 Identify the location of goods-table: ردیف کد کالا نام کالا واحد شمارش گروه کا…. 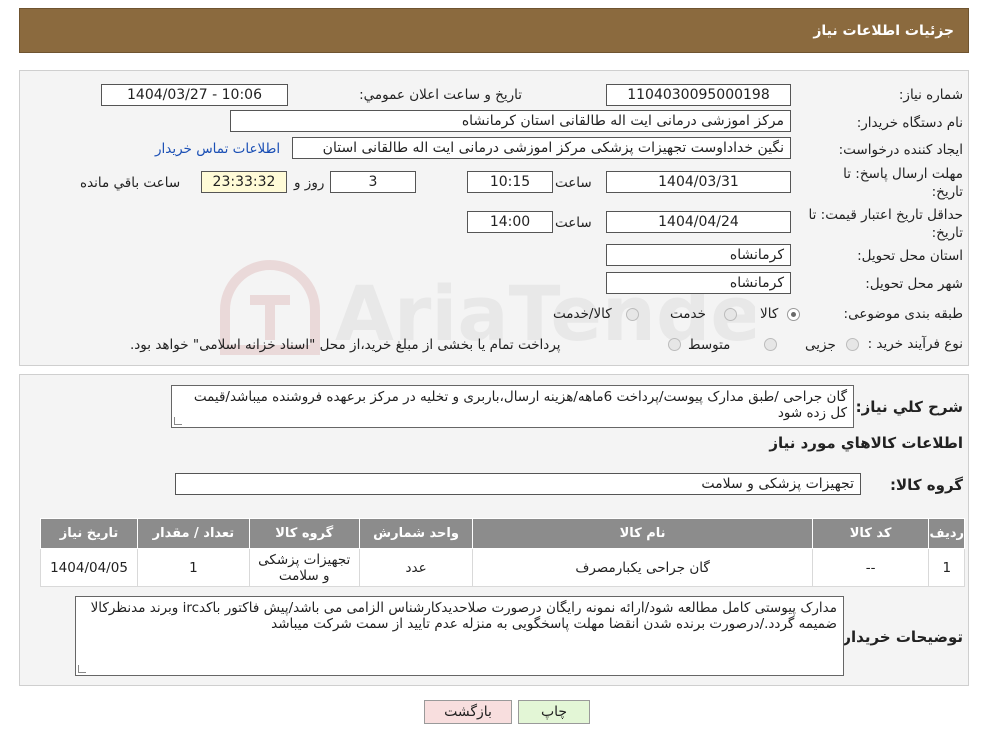
(502, 552).